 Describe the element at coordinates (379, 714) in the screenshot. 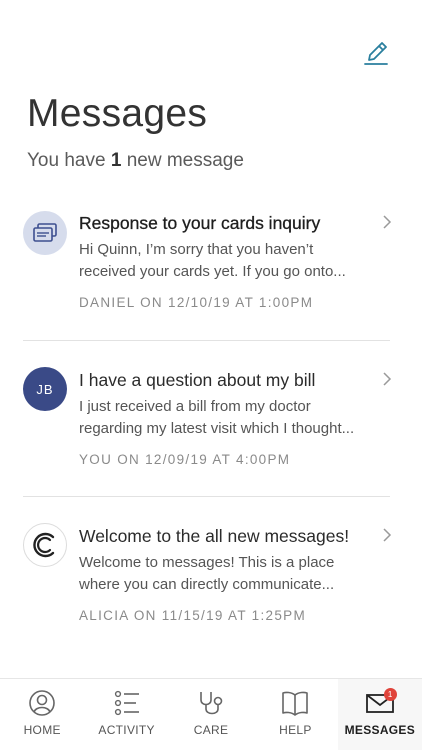

I see `tab-messages: 1 MESSAGES` at that location.